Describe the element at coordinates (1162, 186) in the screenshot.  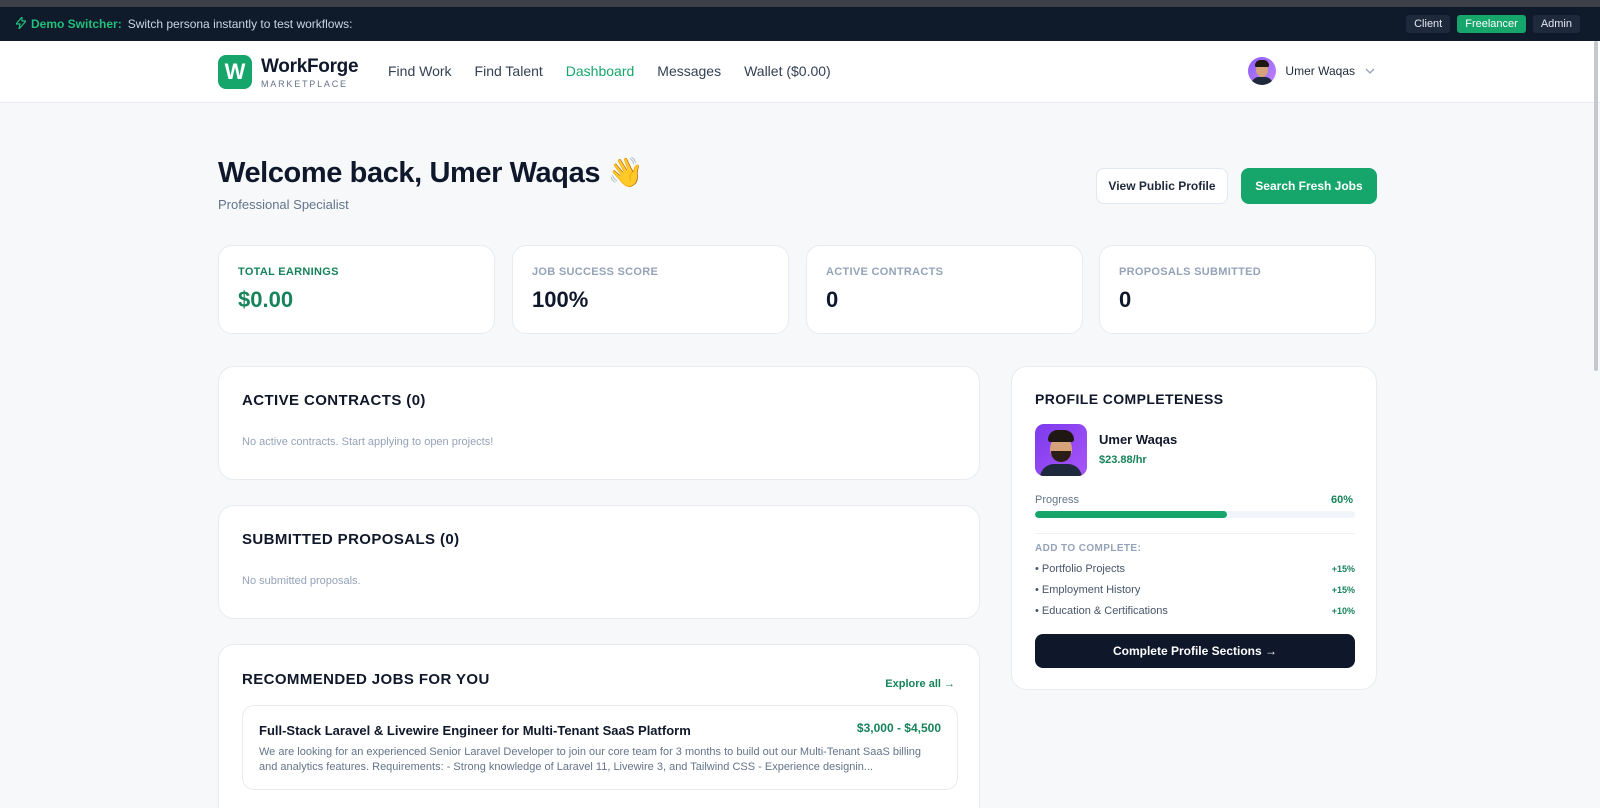
I see `view-public-profile-button: View Public Profile` at that location.